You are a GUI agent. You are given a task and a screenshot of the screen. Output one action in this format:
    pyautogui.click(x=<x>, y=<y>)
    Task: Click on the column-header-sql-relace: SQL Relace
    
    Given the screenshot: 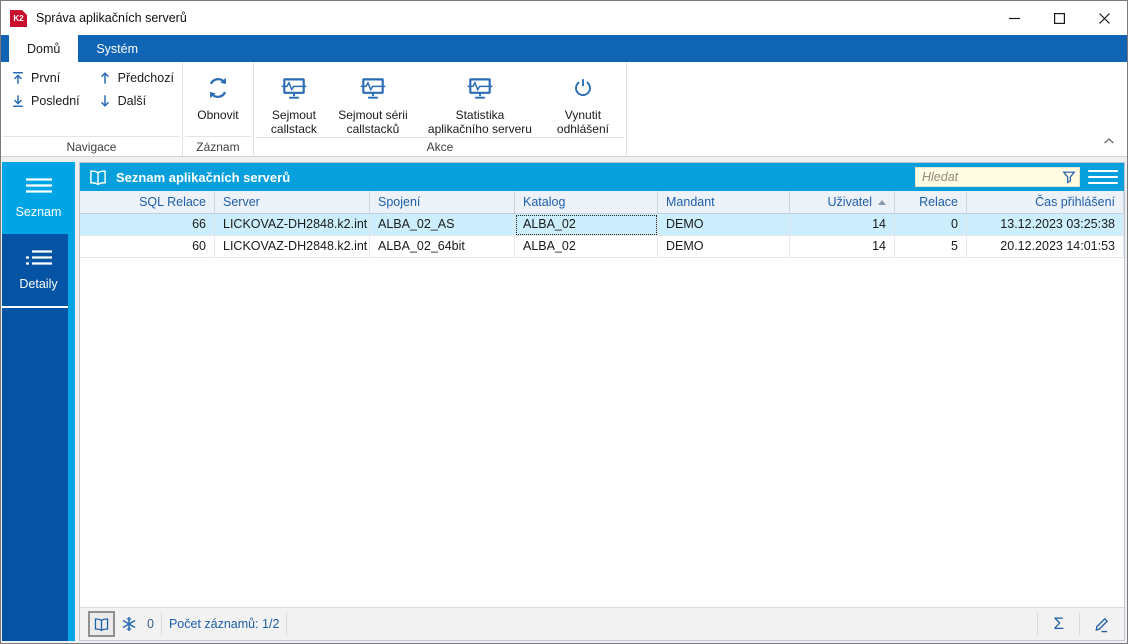 What is the action you would take?
    pyautogui.click(x=147, y=202)
    